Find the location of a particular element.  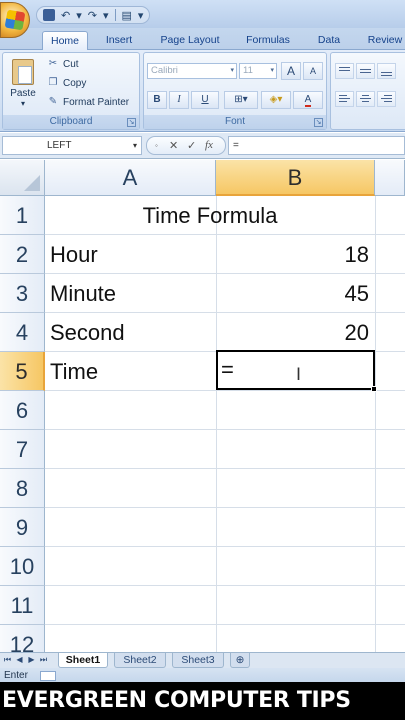

undo-icon: ↶ is located at coordinates (65, 15).